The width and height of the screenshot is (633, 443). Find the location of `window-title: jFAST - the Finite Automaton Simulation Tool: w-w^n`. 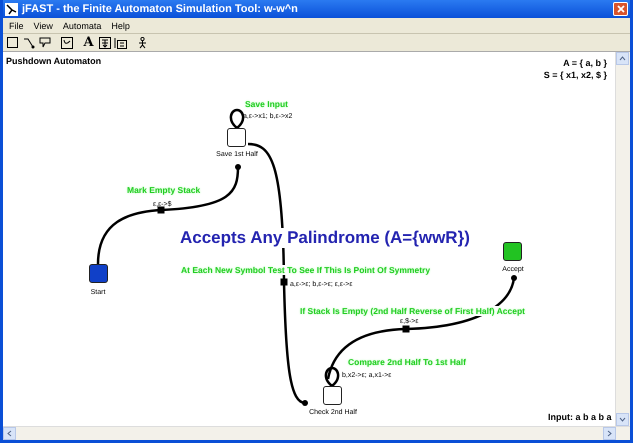

window-title: jFAST - the Finite Automaton Simulation Tool: w-w^n is located at coordinates (160, 9).